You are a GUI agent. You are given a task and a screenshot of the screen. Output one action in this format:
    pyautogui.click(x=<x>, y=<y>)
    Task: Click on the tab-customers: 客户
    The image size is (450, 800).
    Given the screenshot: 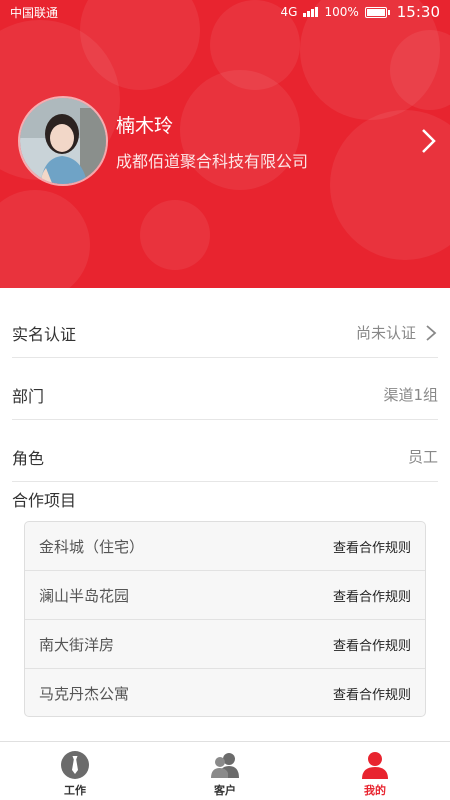 What is the action you would take?
    pyautogui.click(x=225, y=771)
    